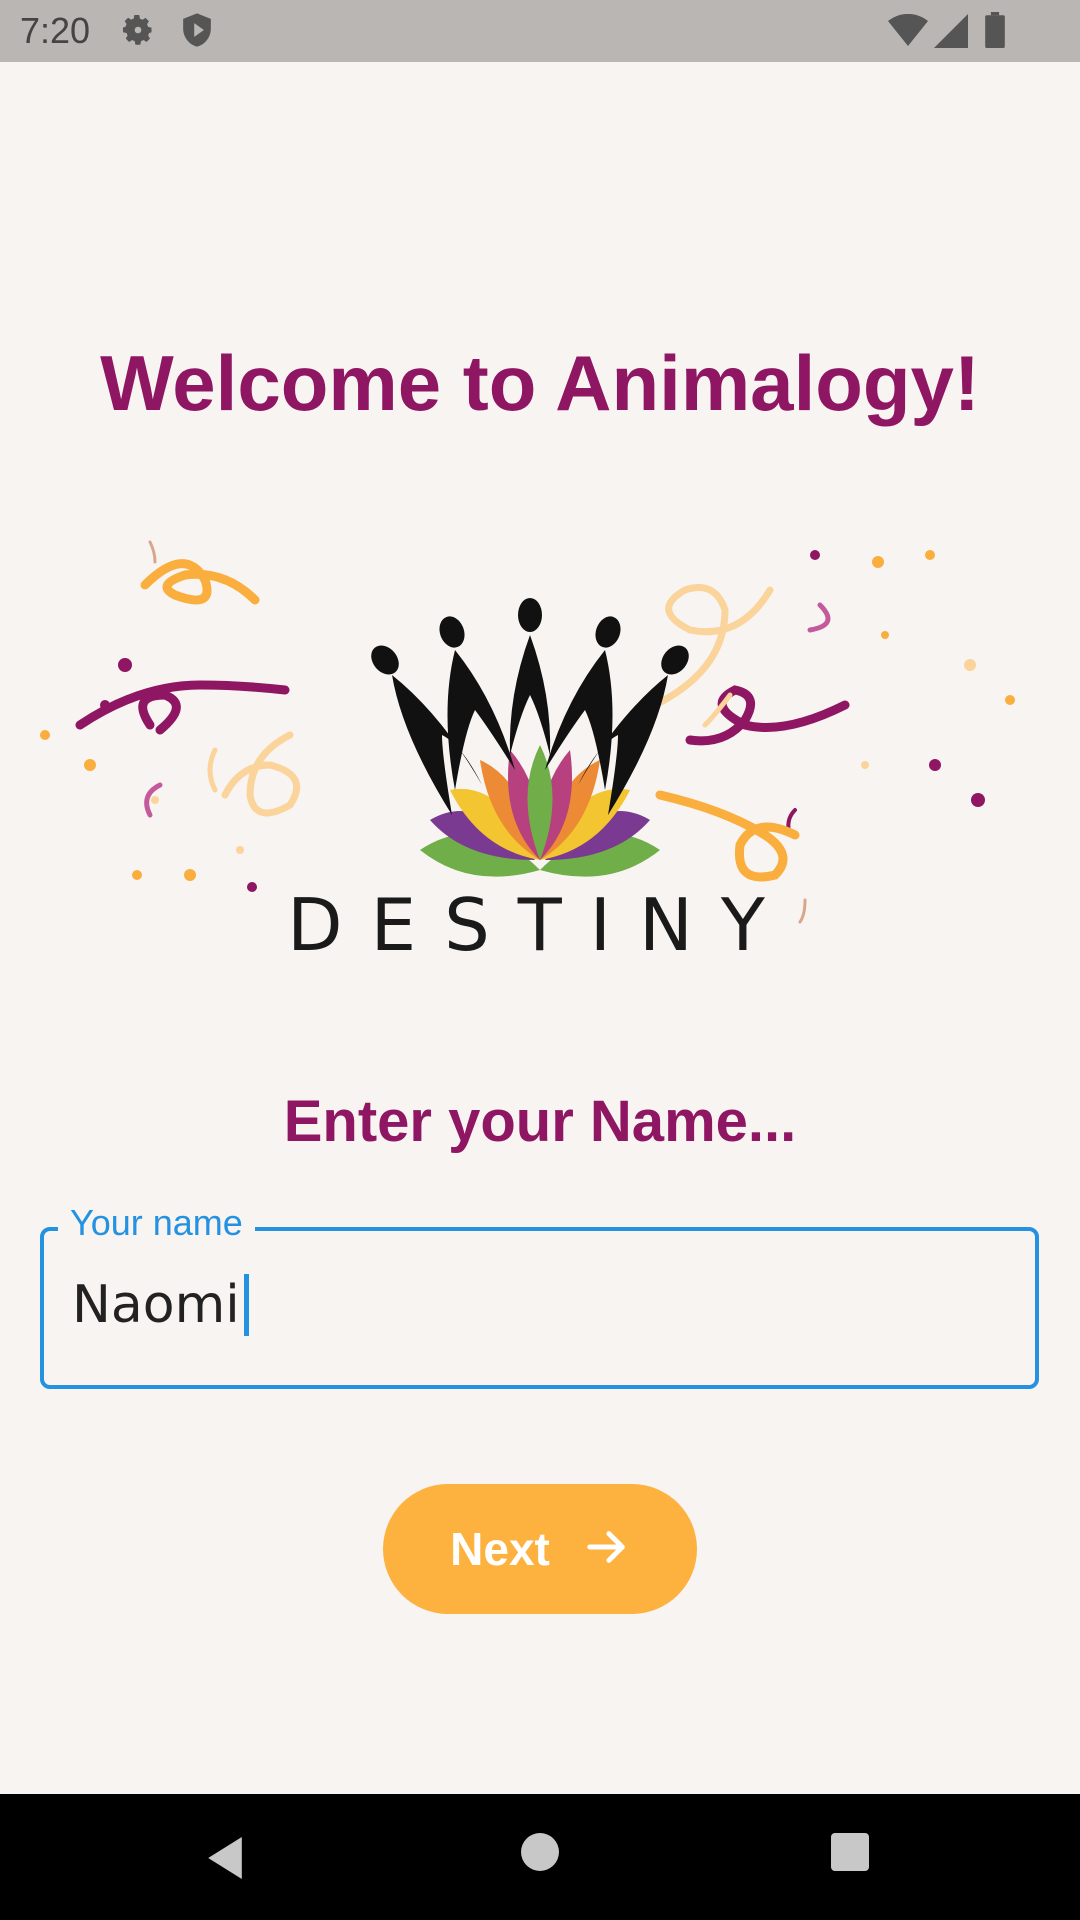 This screenshot has height=1920, width=1080. What do you see at coordinates (850, 1854) in the screenshot?
I see `recents-icon` at bounding box center [850, 1854].